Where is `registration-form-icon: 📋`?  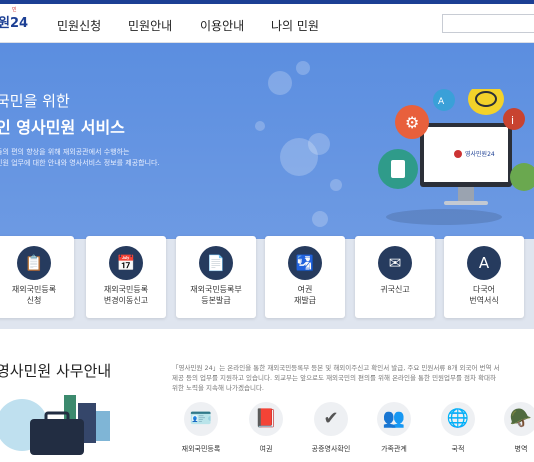 registration-form-icon: 📋 is located at coordinates (34, 263).